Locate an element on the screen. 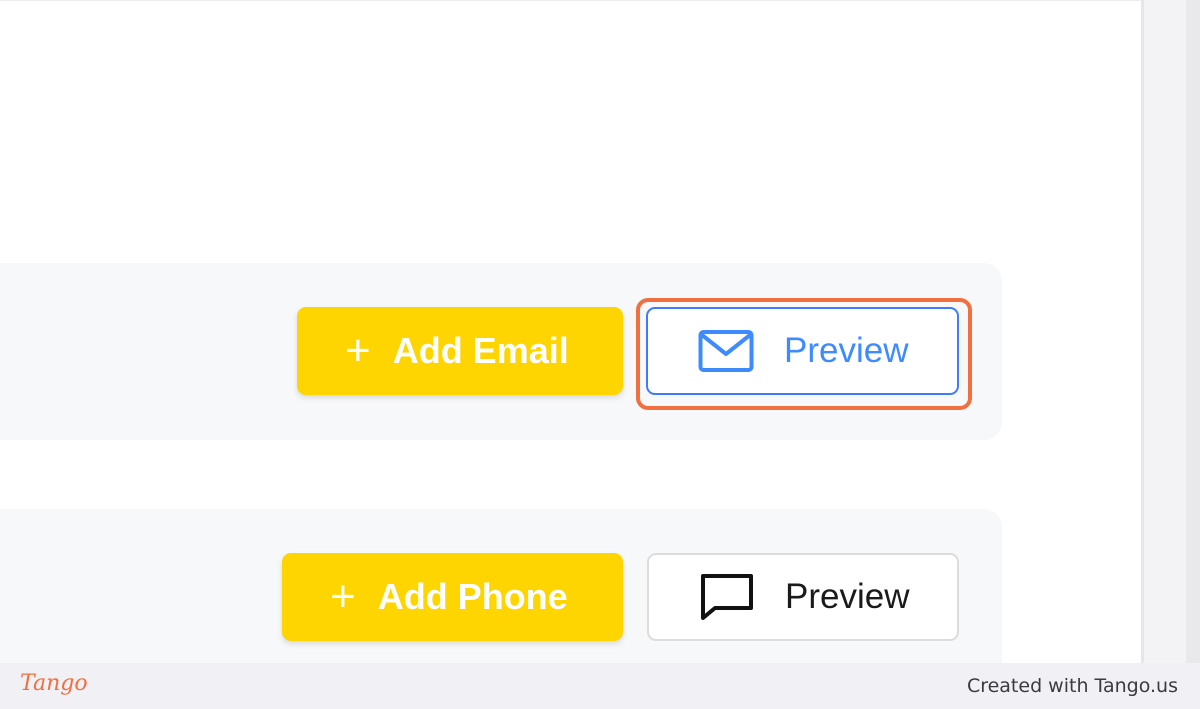 This screenshot has height=709, width=1200. phone-preview-button: Preview is located at coordinates (803, 597).